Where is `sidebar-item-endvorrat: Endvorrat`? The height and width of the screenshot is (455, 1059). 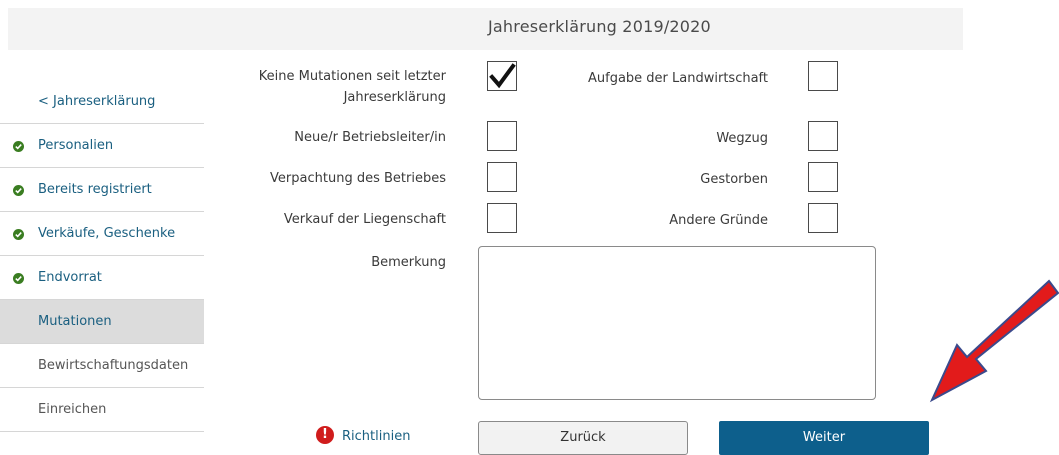 sidebar-item-endvorrat: Endvorrat is located at coordinates (102, 277).